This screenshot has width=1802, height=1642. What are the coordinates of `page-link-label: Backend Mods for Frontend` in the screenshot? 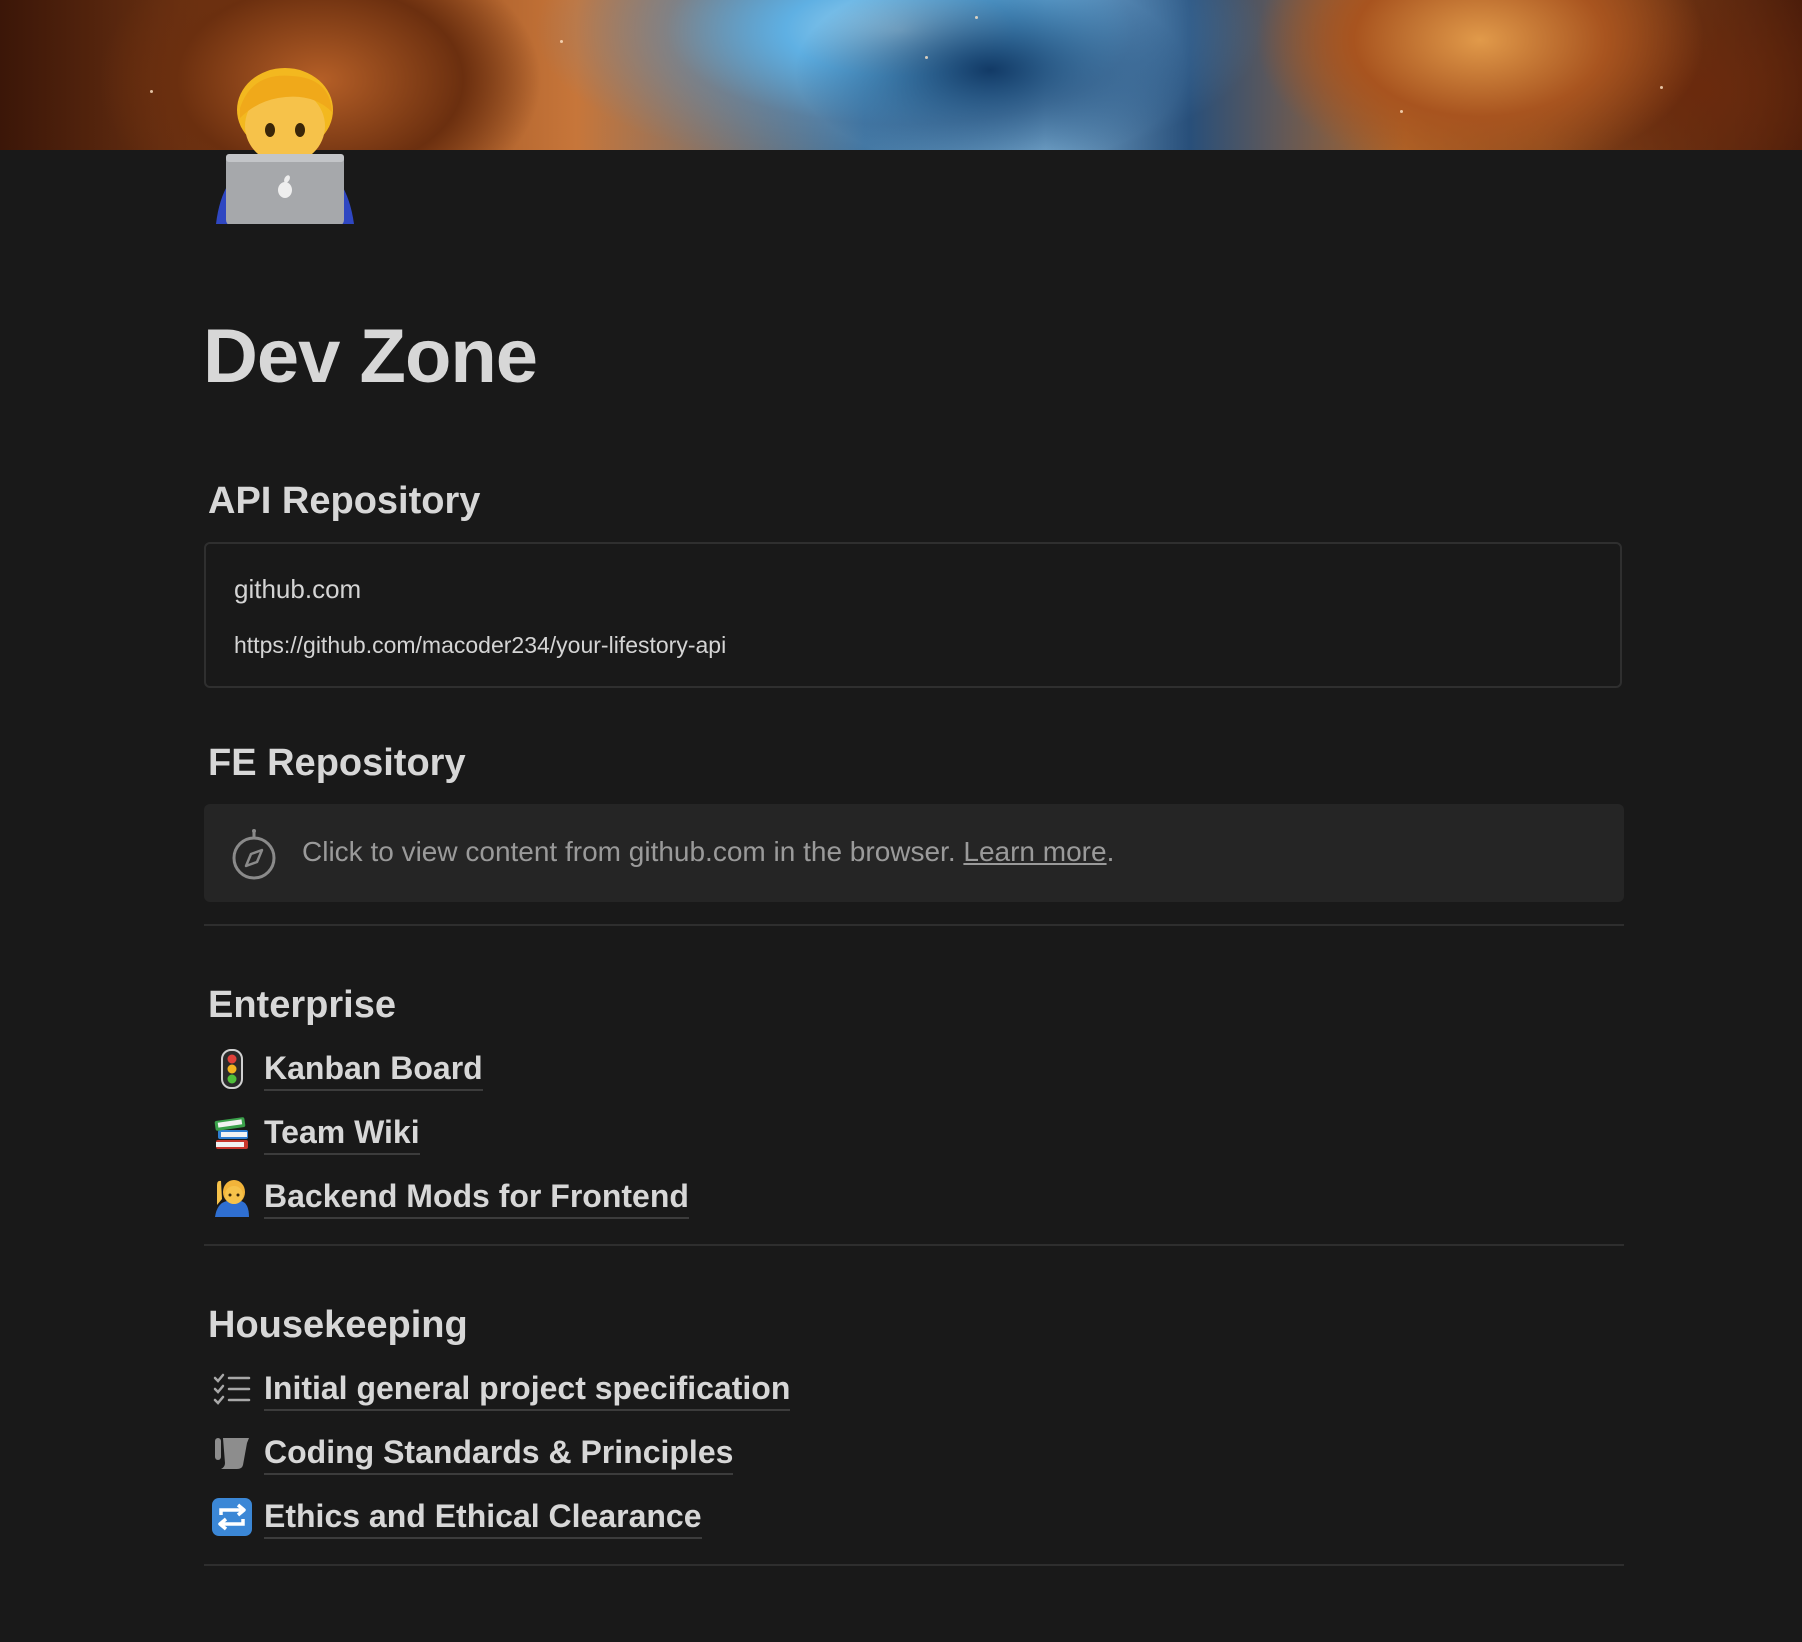 It's located at (476, 1197).